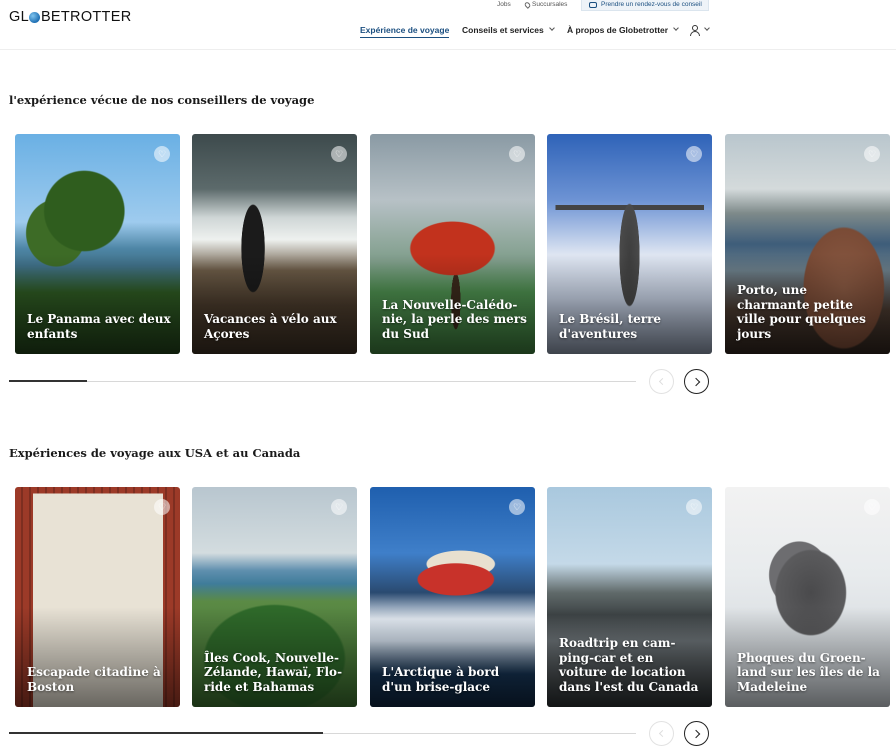 The width and height of the screenshot is (896, 752). I want to click on branches-link: Succursales, so click(545, 4).